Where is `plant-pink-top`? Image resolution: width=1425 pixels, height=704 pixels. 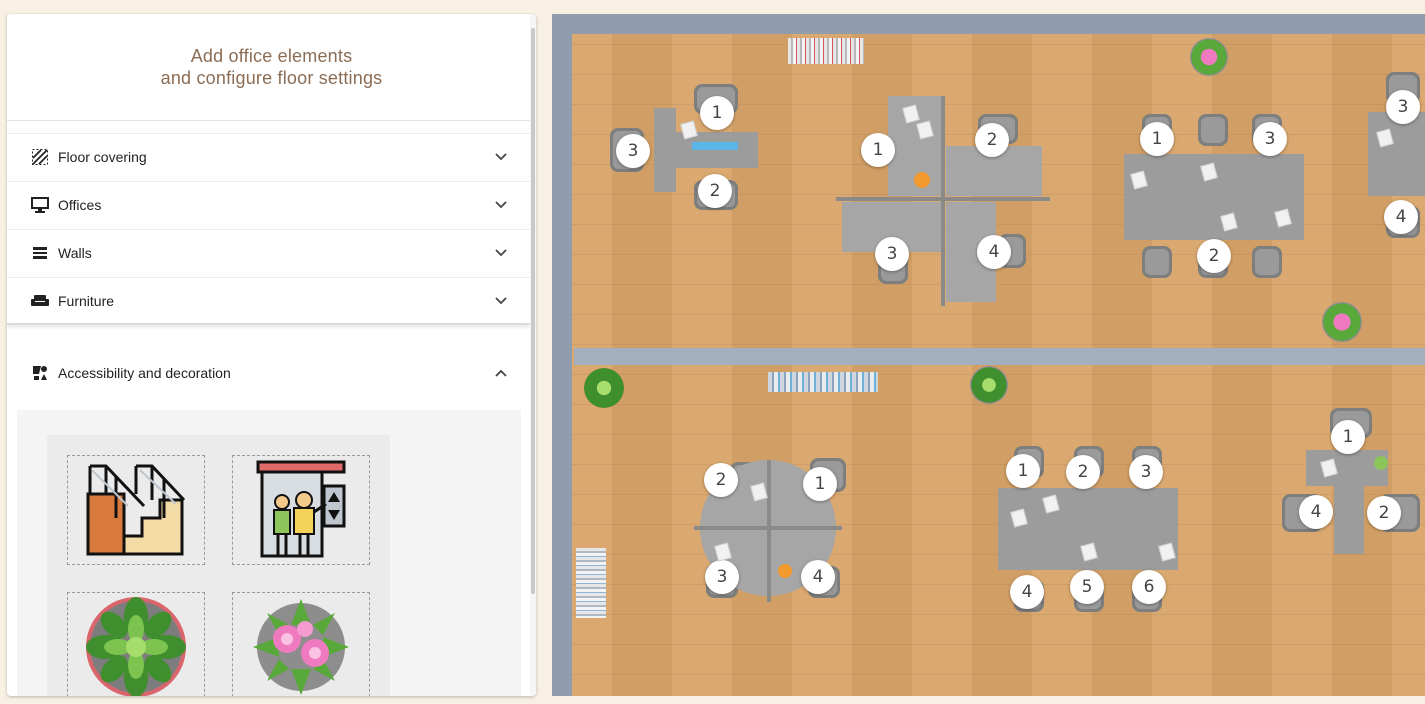 plant-pink-top is located at coordinates (1209, 57).